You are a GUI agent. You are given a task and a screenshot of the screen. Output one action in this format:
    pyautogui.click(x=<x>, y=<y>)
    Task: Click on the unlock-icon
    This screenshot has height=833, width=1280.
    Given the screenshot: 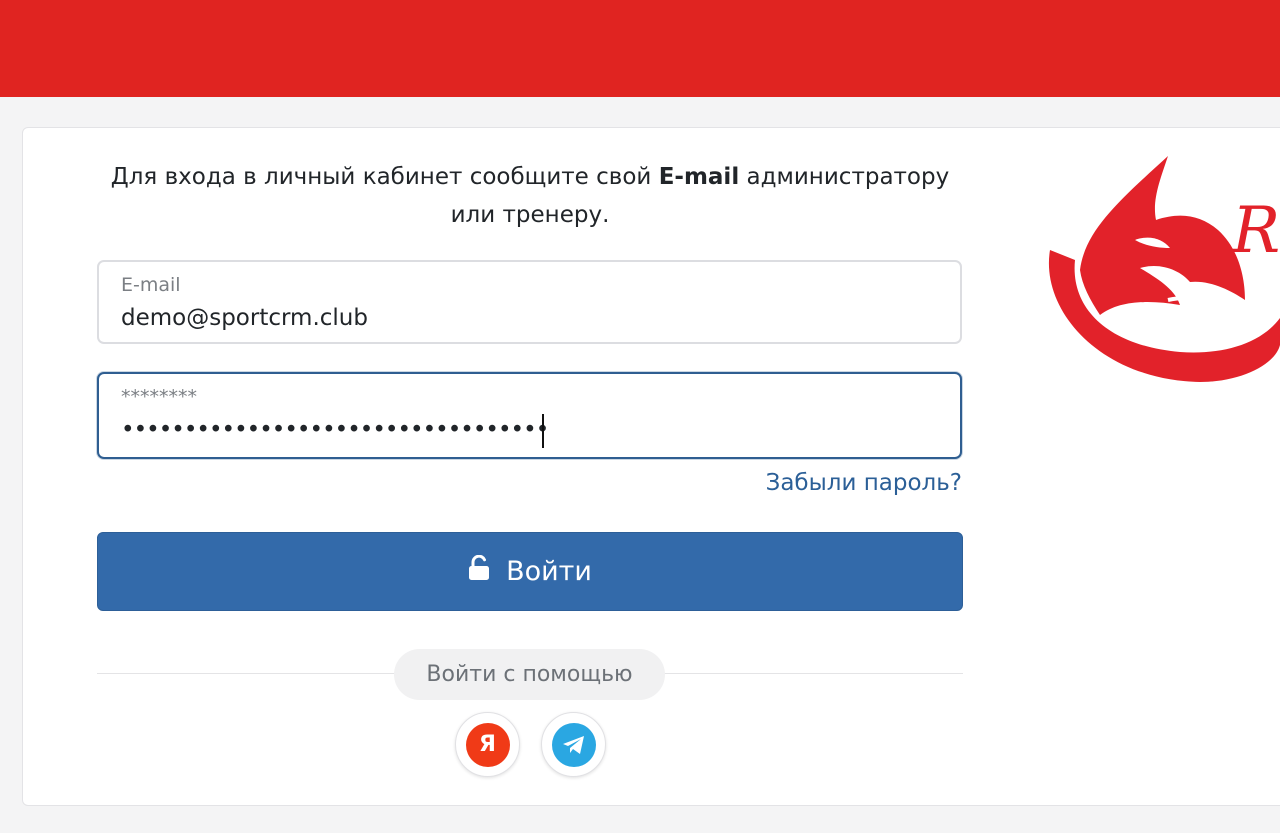 What is the action you would take?
    pyautogui.click(x=479, y=571)
    